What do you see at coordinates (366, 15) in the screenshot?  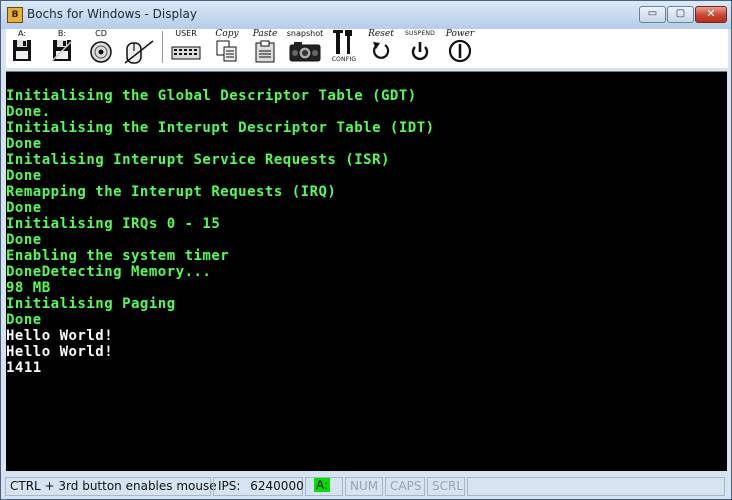 I see `title-bar: B Bochs for Windows - Display ▭ ▢ ✕` at bounding box center [366, 15].